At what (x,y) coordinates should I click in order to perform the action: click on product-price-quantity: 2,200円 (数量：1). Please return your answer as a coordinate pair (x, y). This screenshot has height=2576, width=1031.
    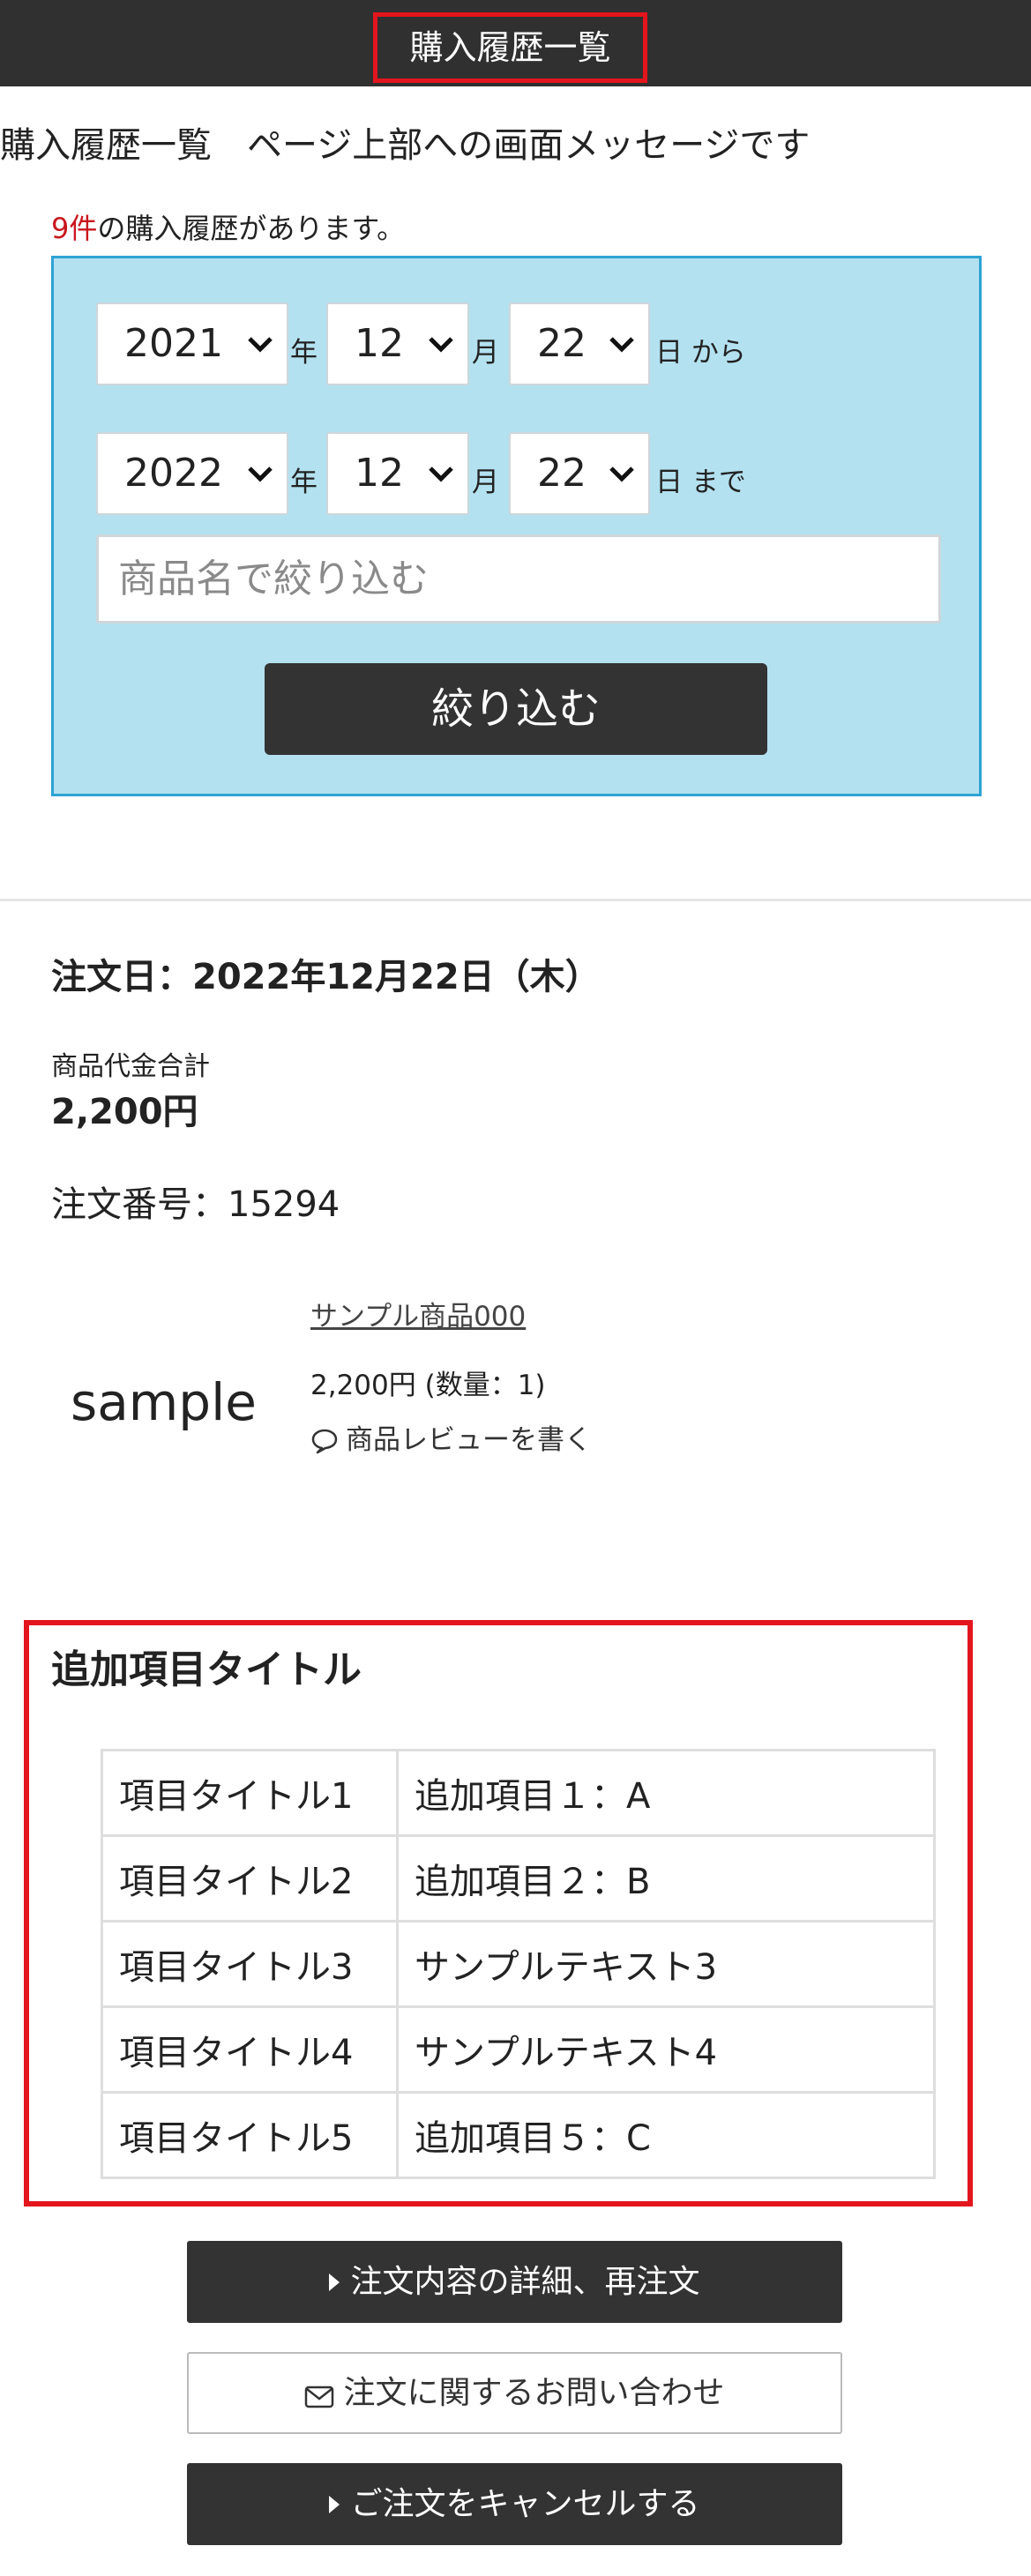
    Looking at the image, I should click on (428, 1385).